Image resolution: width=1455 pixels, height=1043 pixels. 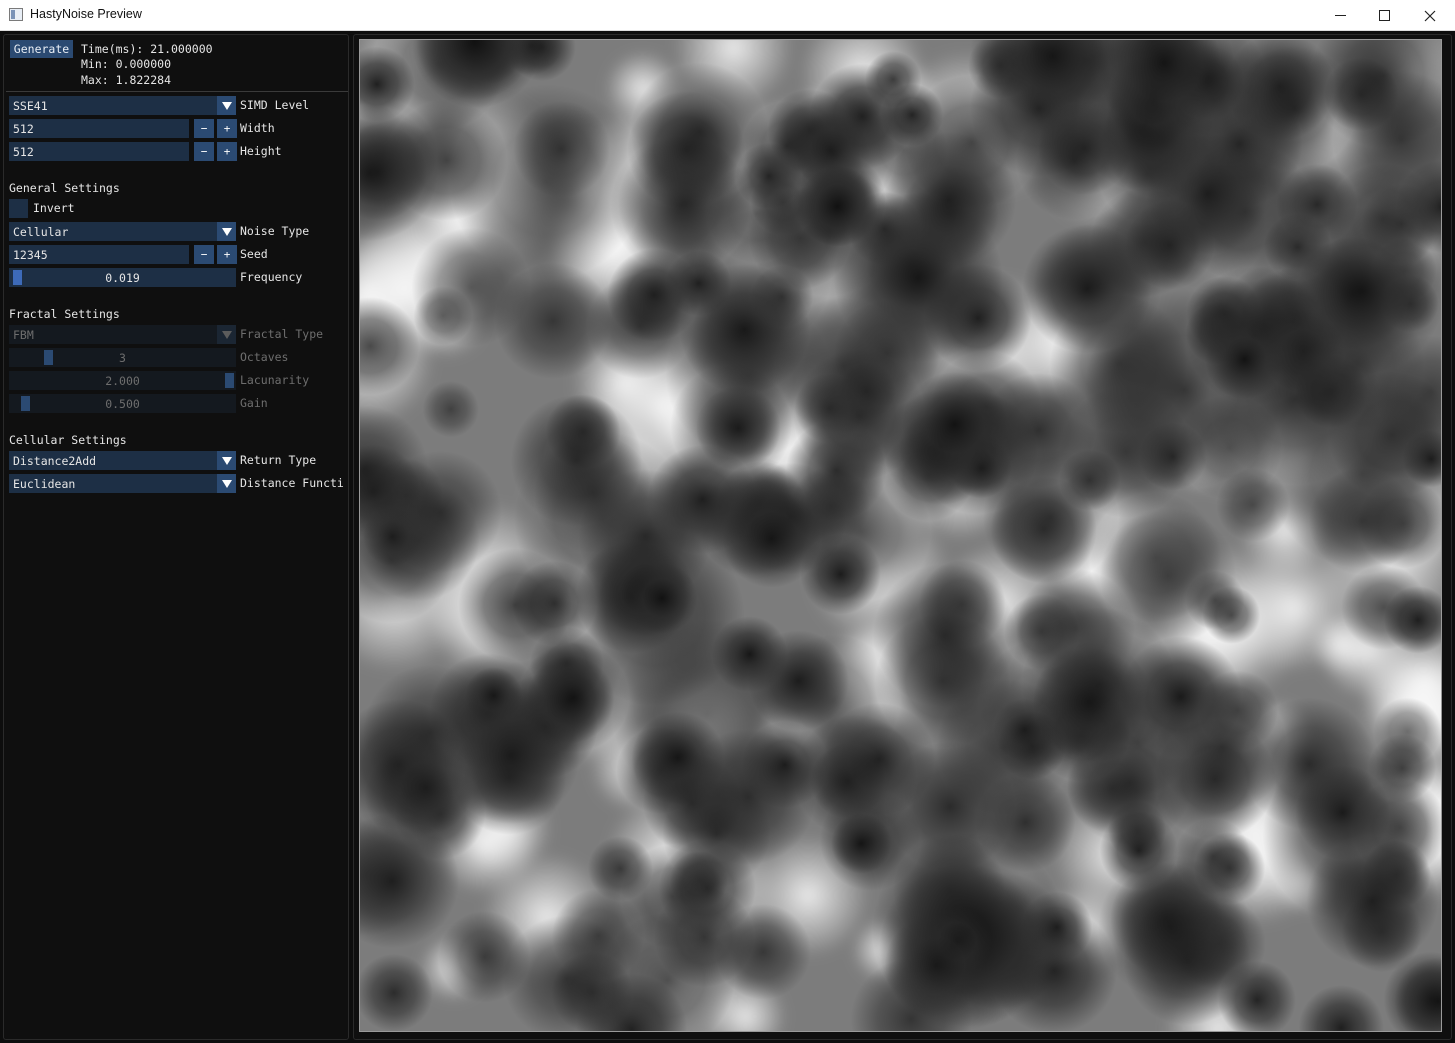 I want to click on octaves-slider: 3, so click(x=122, y=357).